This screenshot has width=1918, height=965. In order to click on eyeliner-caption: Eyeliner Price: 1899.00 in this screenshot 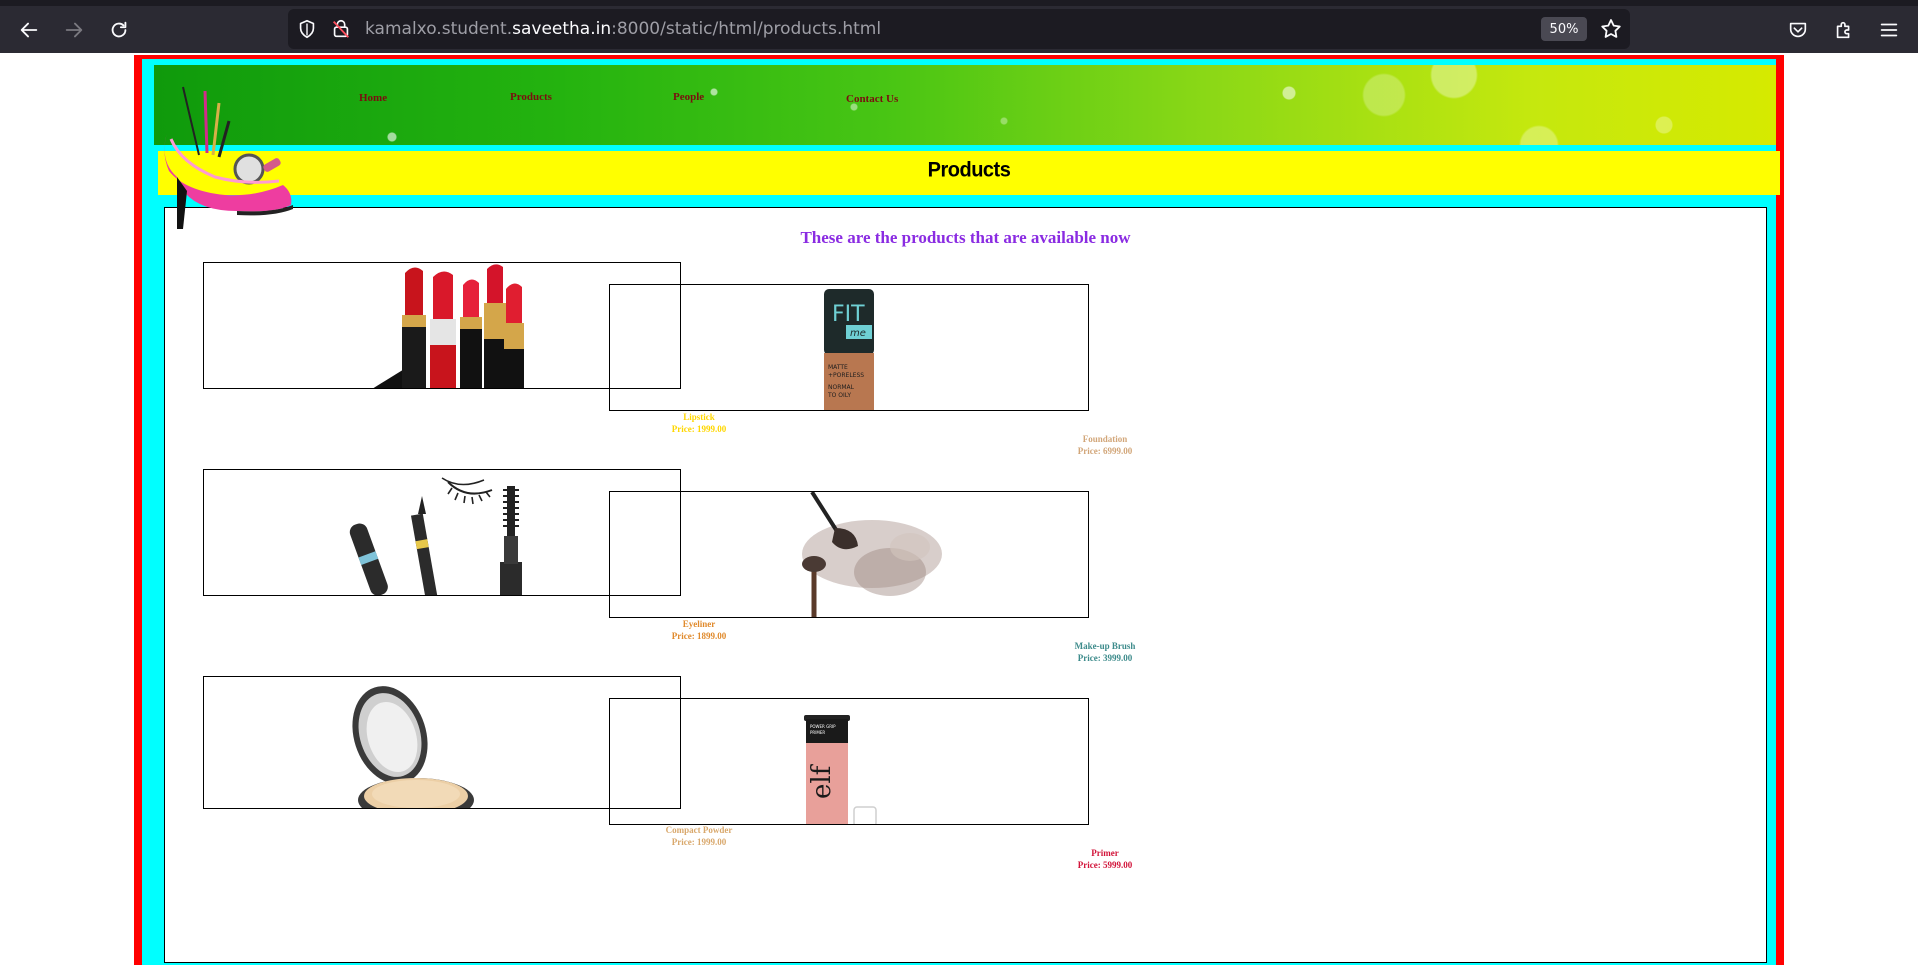, I will do `click(699, 630)`.